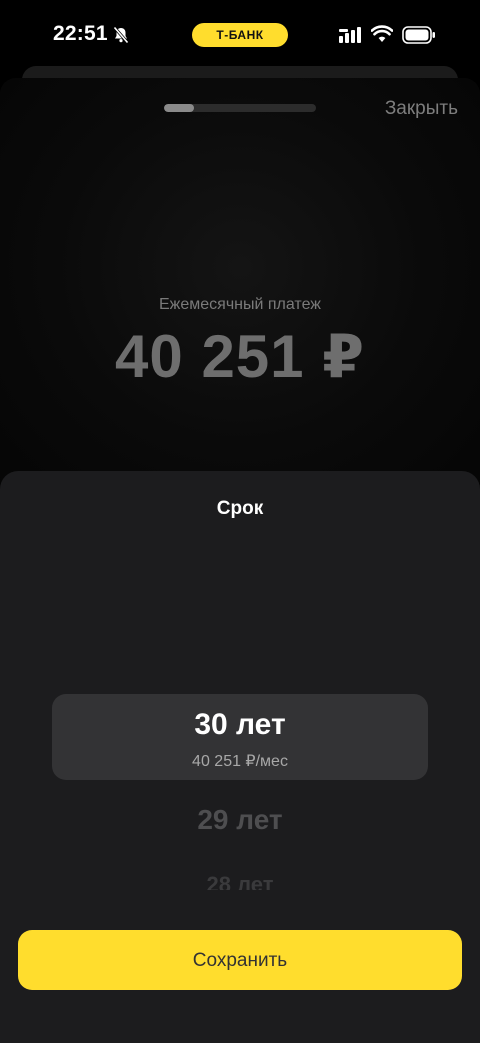 The height and width of the screenshot is (1043, 480). I want to click on monthly-payment-label: Ежемесячный платеж, so click(239, 304).